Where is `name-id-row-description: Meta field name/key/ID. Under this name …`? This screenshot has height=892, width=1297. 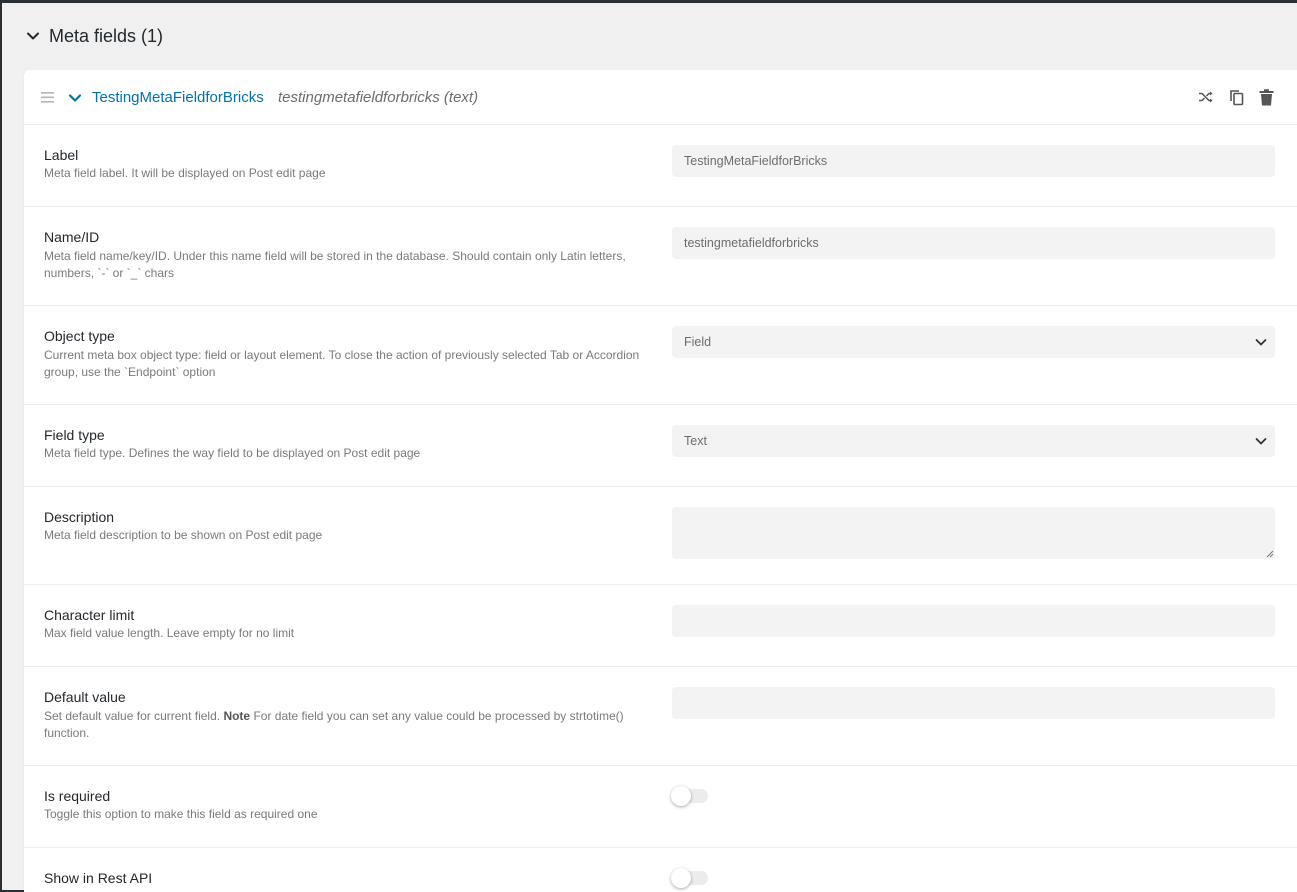
name-id-row-description: Meta field name/key/ID. Under this name … is located at coordinates (335, 264).